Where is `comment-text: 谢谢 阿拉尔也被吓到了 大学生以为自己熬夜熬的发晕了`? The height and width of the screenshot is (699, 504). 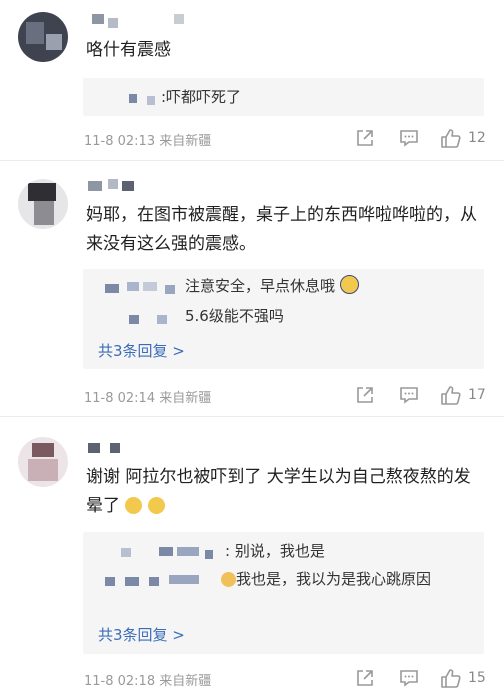
comment-text: 谢谢 阿拉尔也被吓到了 大学生以为自己熬夜熬的发晕了 is located at coordinates (285, 492).